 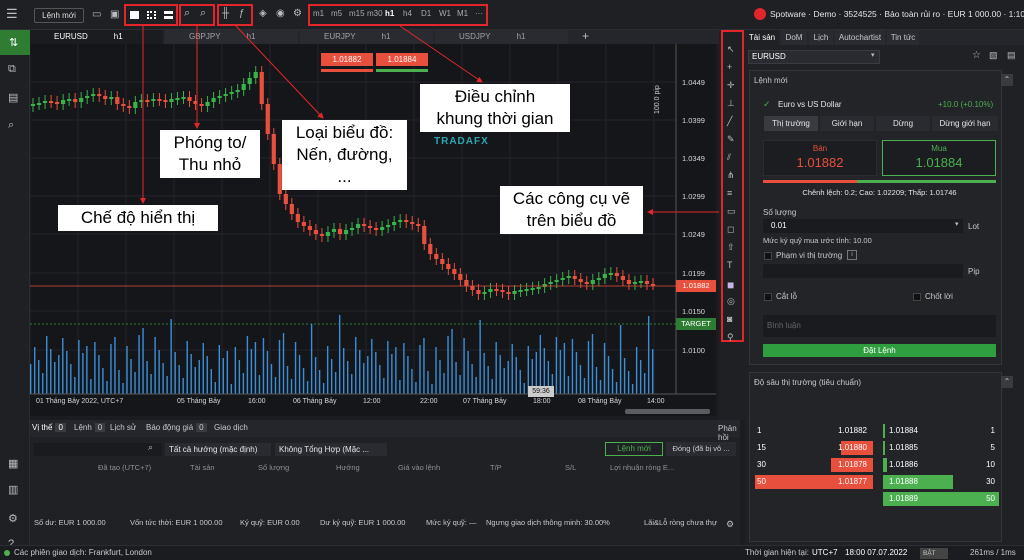 What do you see at coordinates (814, 431) in the screenshot?
I see `dom-bid-row: 1 1.01882` at bounding box center [814, 431].